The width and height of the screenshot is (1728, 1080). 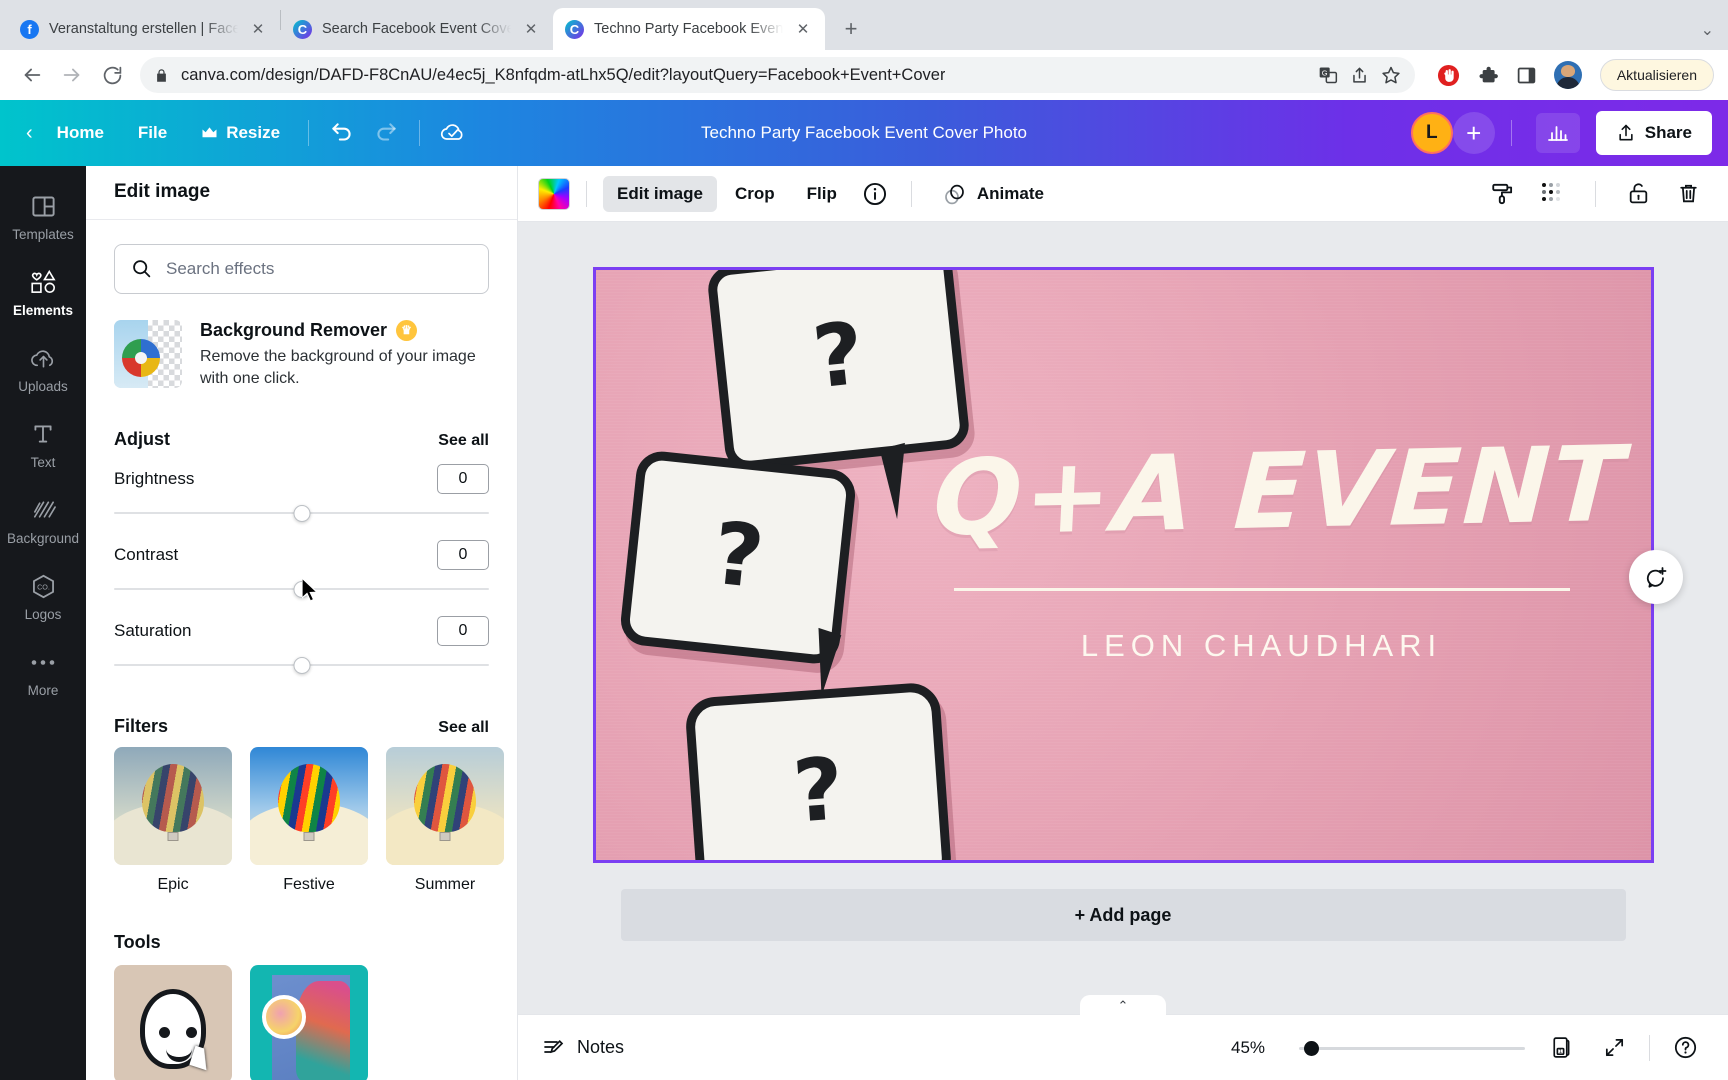 What do you see at coordinates (1328, 75) in the screenshot?
I see `translate-icon: G` at bounding box center [1328, 75].